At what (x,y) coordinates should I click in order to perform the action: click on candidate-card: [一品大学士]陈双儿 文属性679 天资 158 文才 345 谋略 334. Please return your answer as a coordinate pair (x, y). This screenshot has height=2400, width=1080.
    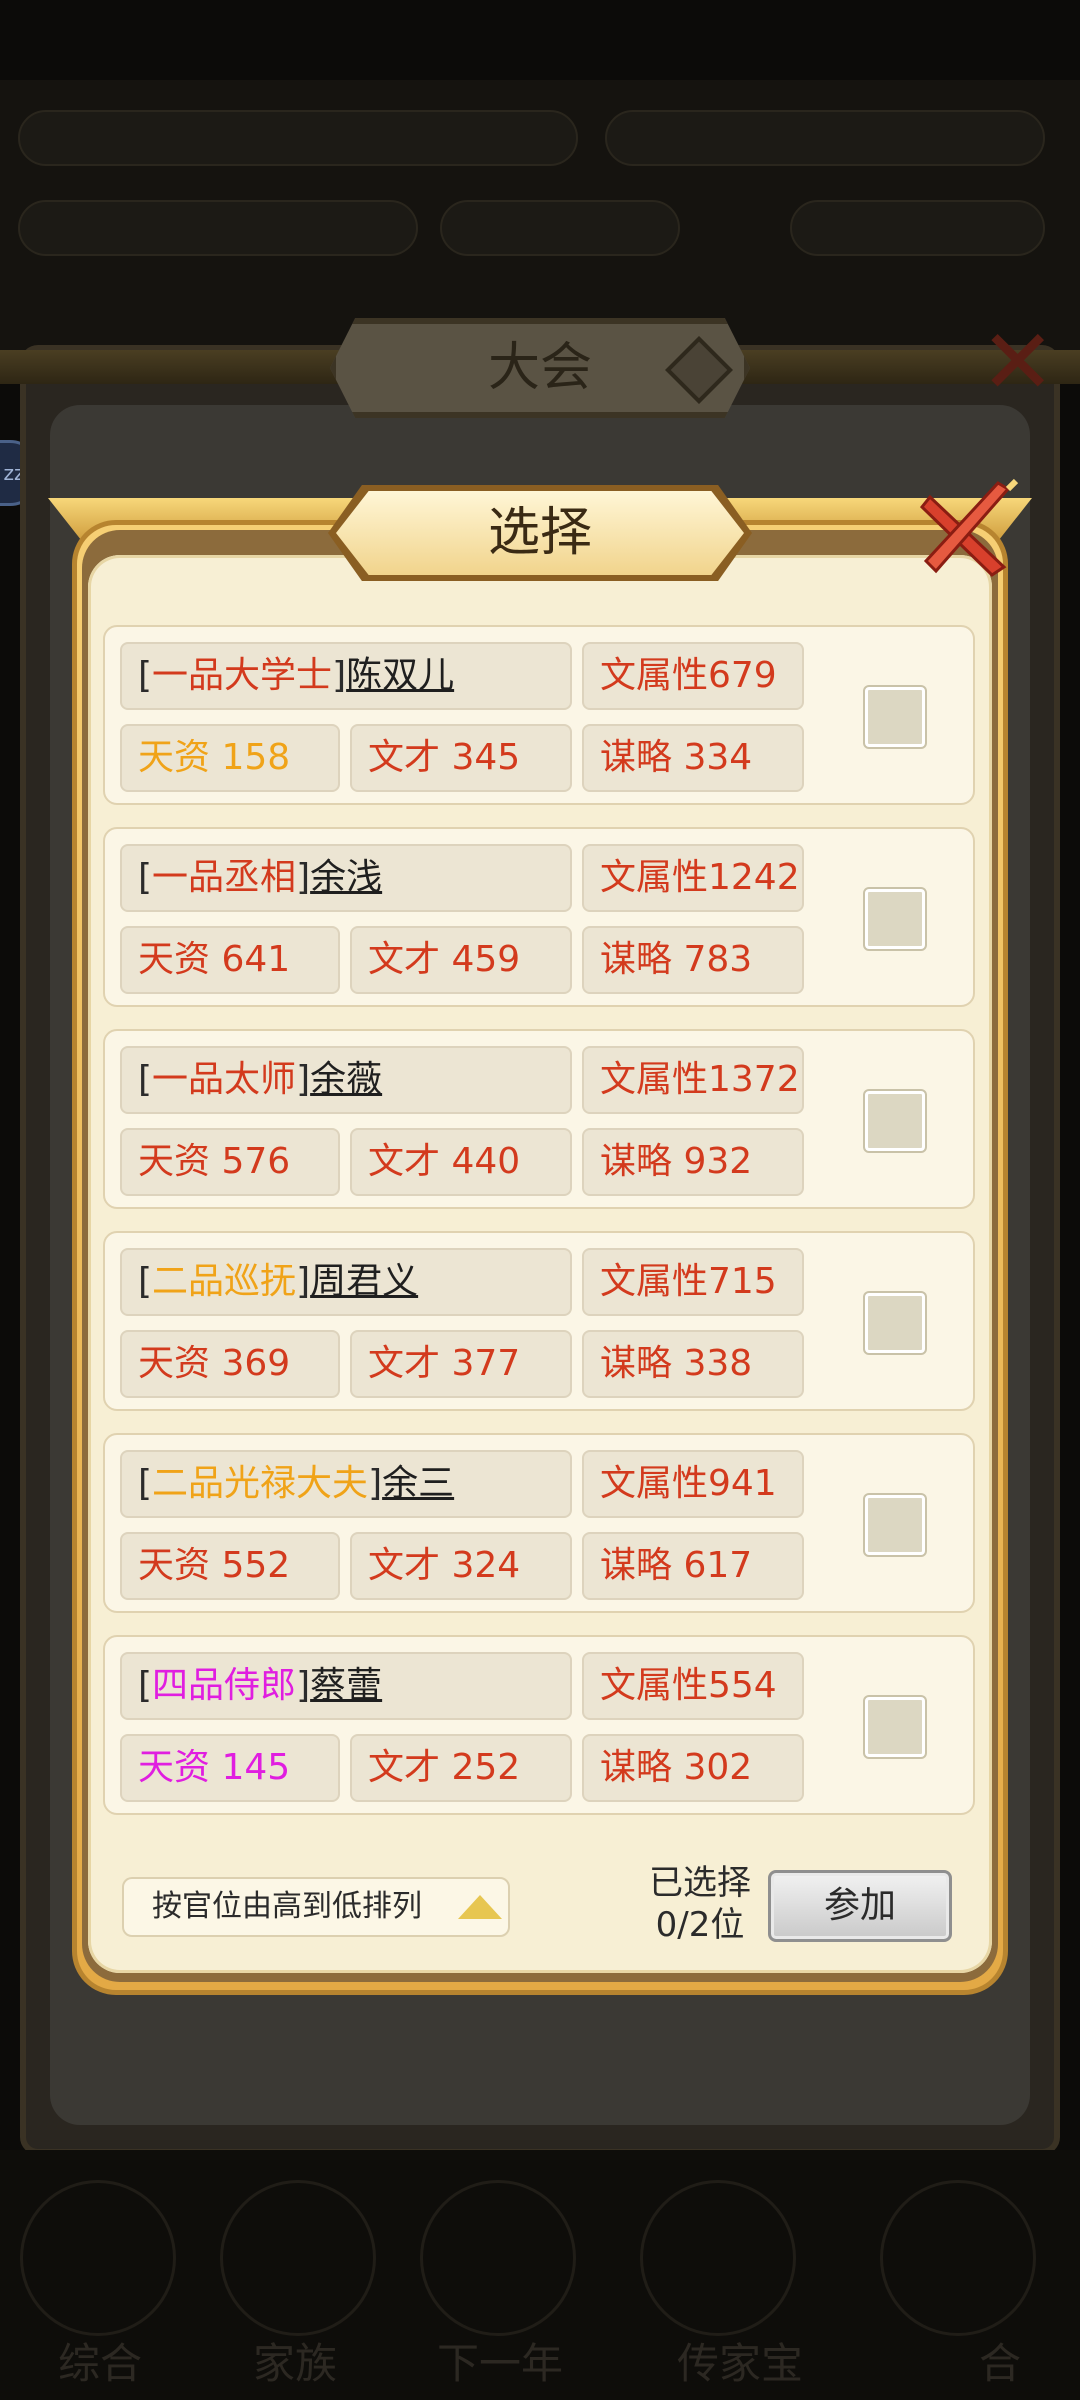
    Looking at the image, I should click on (539, 715).